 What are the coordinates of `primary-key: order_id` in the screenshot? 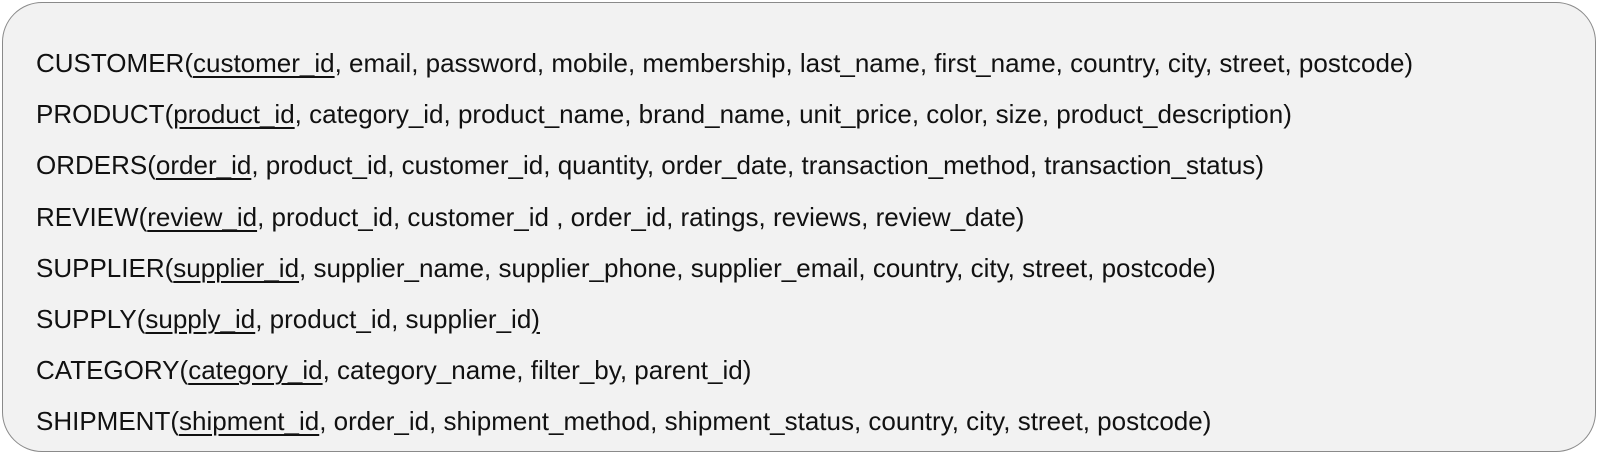 It's located at (203, 165).